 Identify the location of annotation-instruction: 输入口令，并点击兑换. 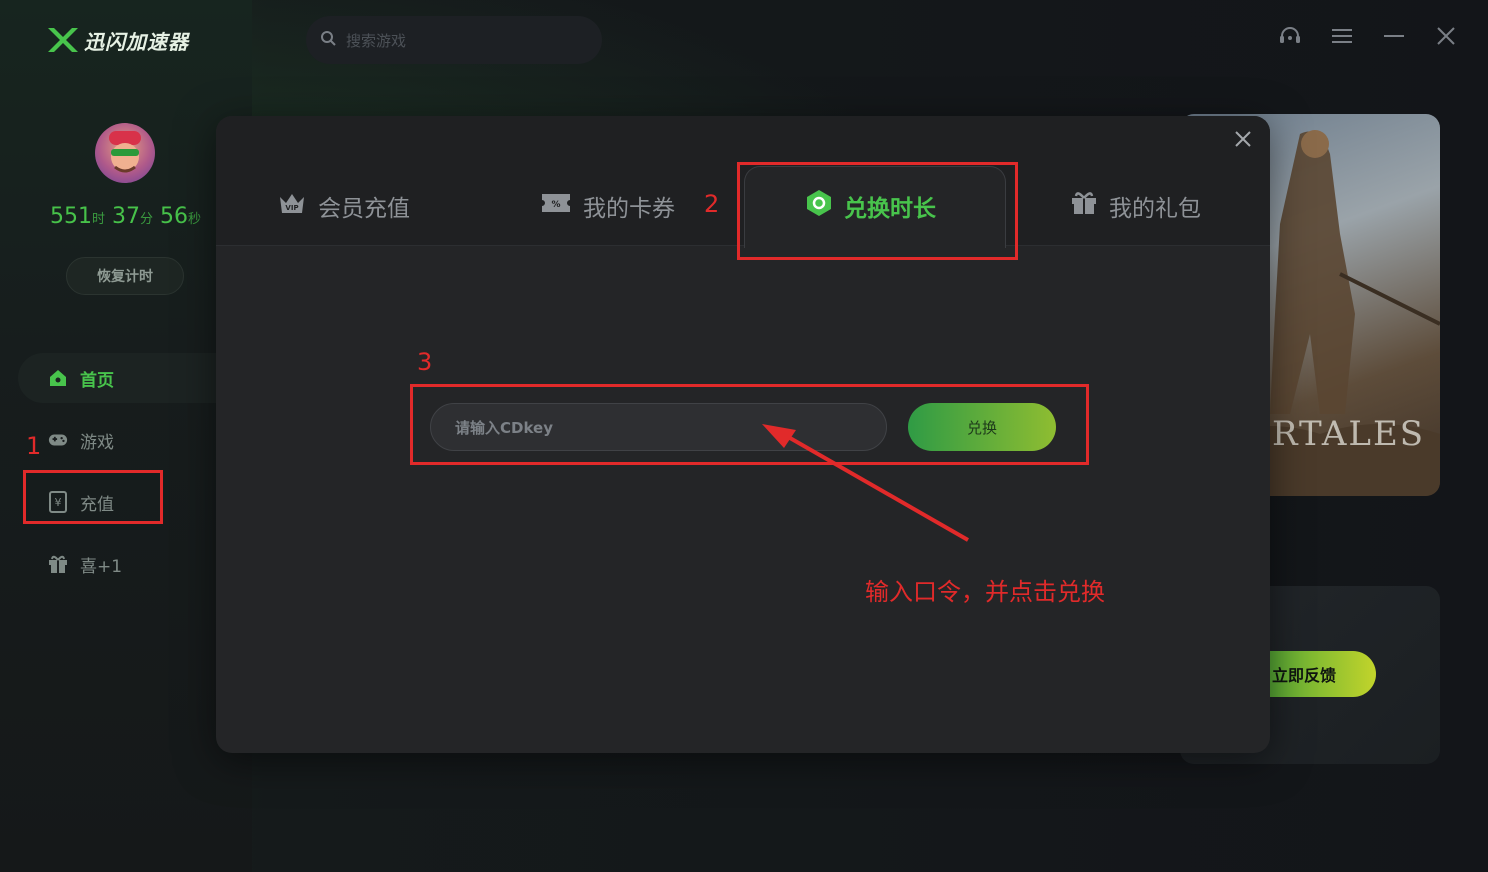
(985, 592).